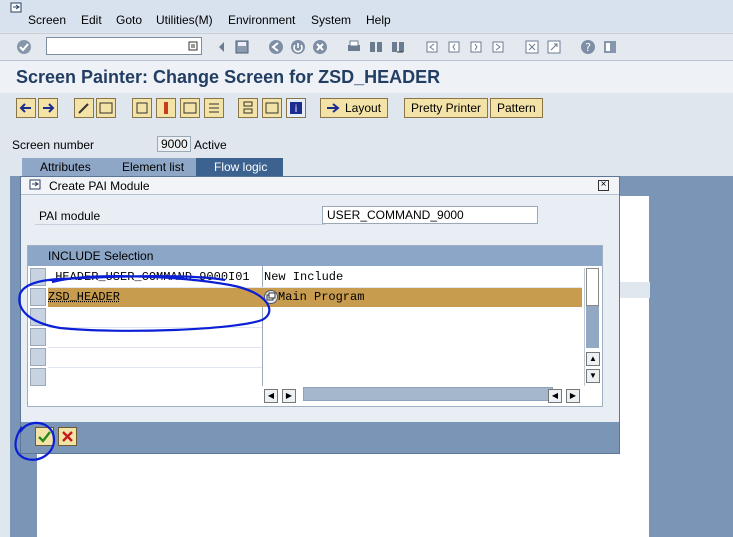 The image size is (733, 537). Describe the element at coordinates (129, 20) in the screenshot. I see `menu-goto: Goto` at that location.